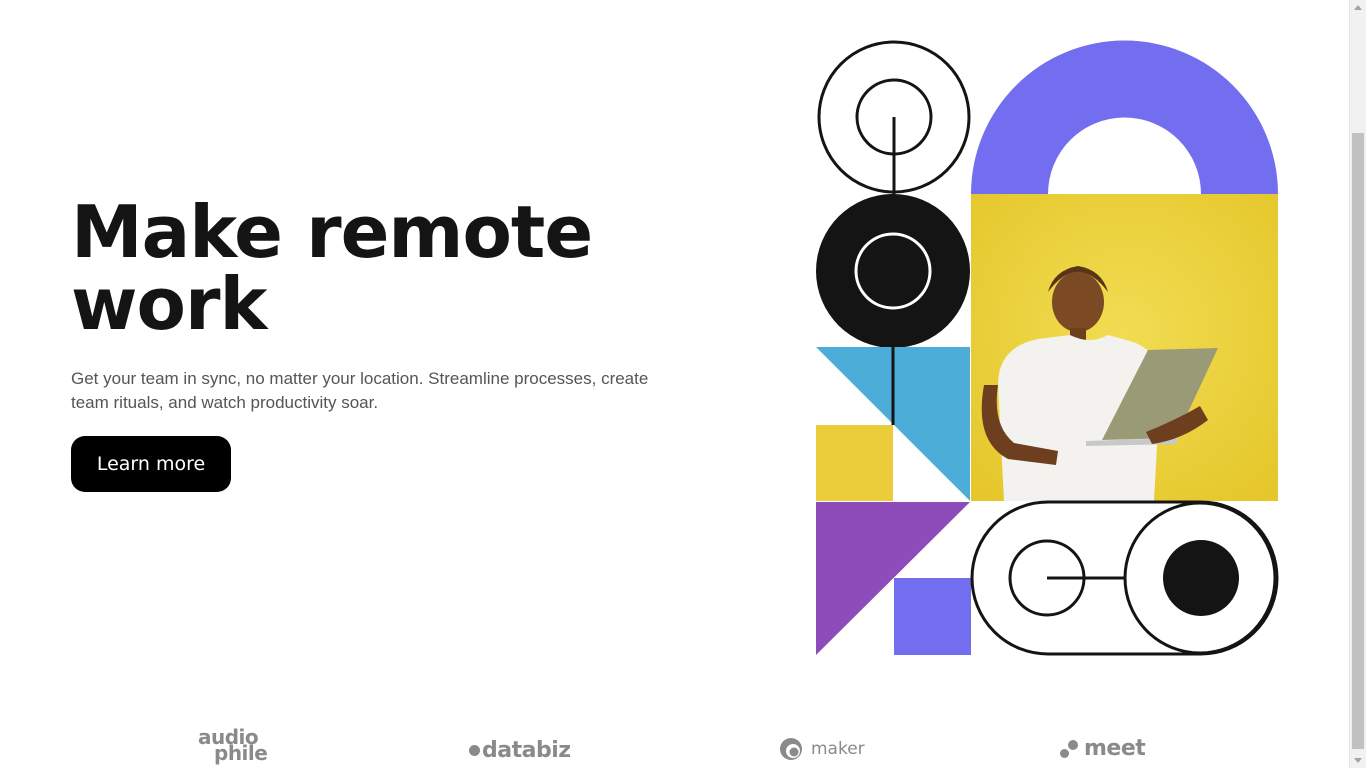 The height and width of the screenshot is (768, 1366). What do you see at coordinates (838, 749) in the screenshot?
I see `maker-logo-text: maker` at bounding box center [838, 749].